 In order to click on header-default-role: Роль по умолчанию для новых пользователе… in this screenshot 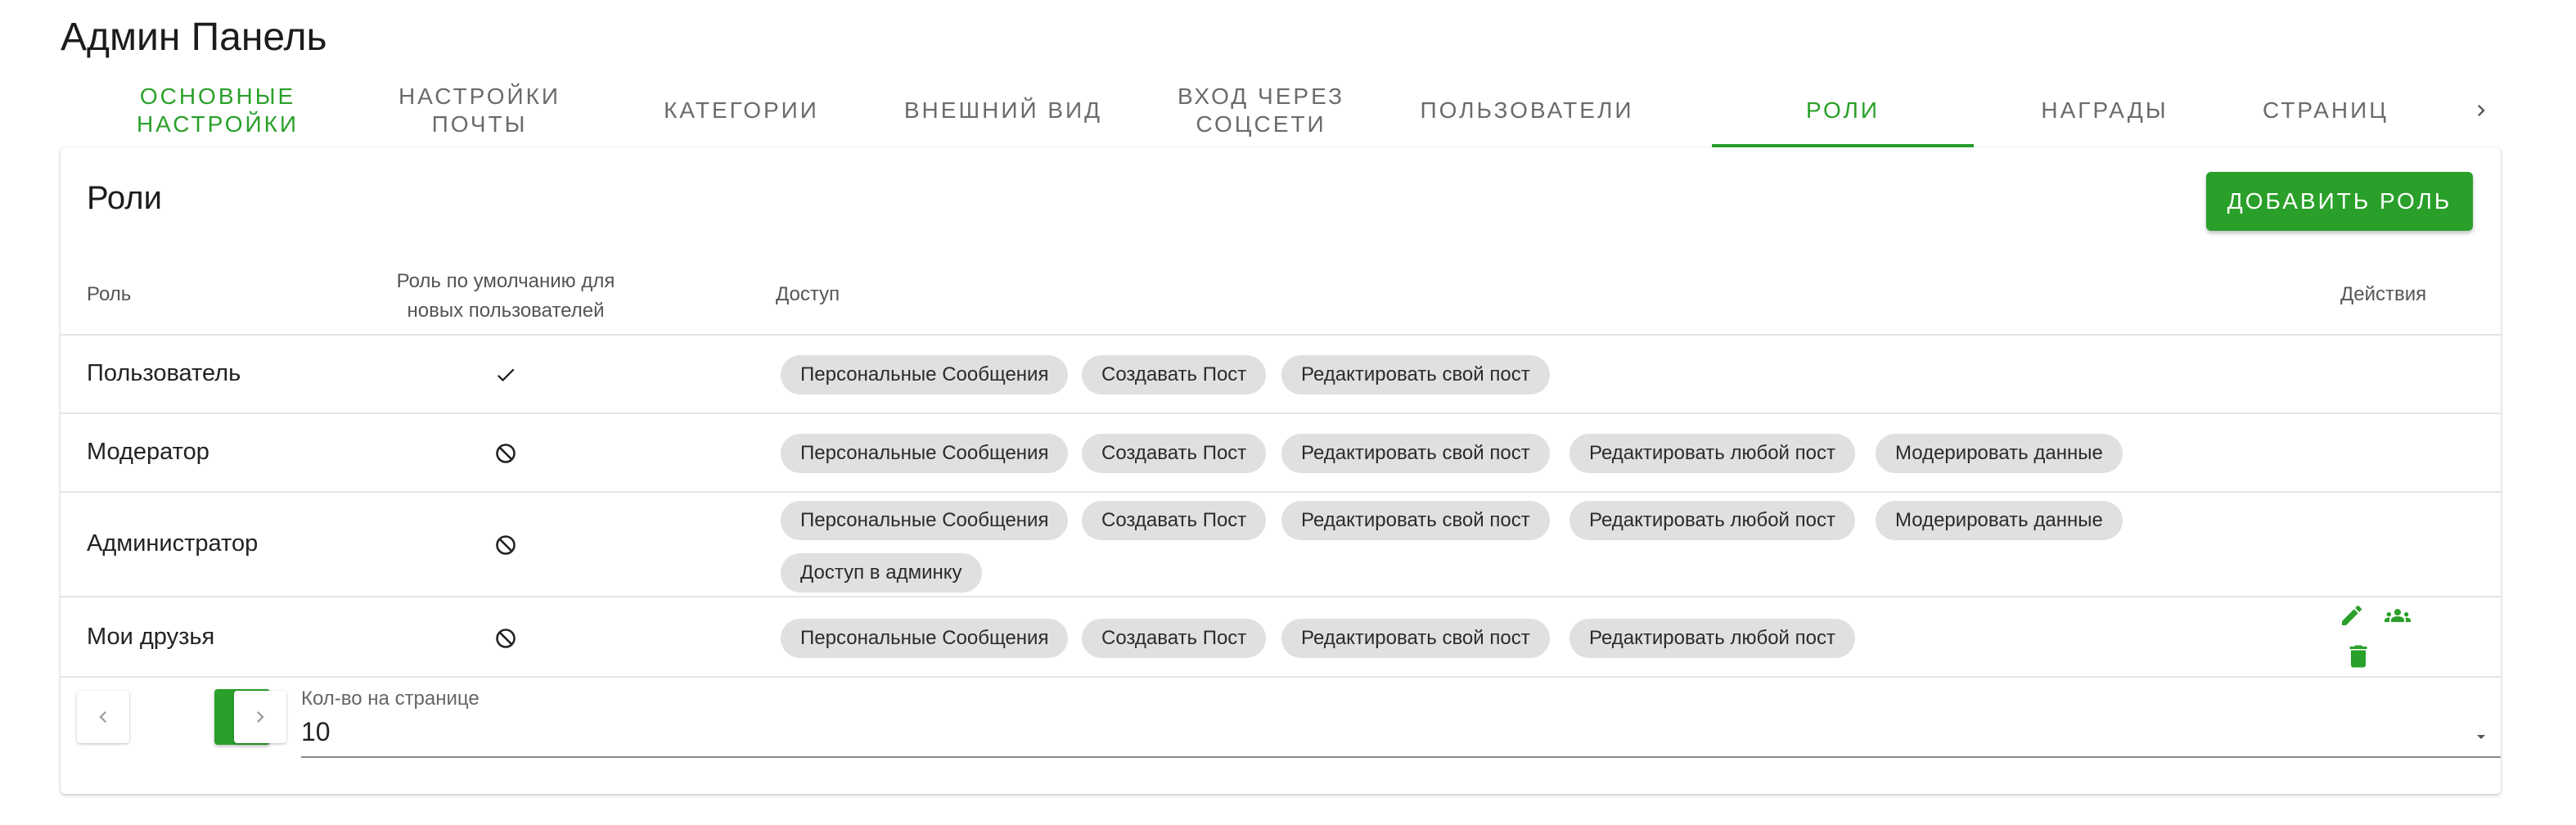, I will do `click(505, 296)`.